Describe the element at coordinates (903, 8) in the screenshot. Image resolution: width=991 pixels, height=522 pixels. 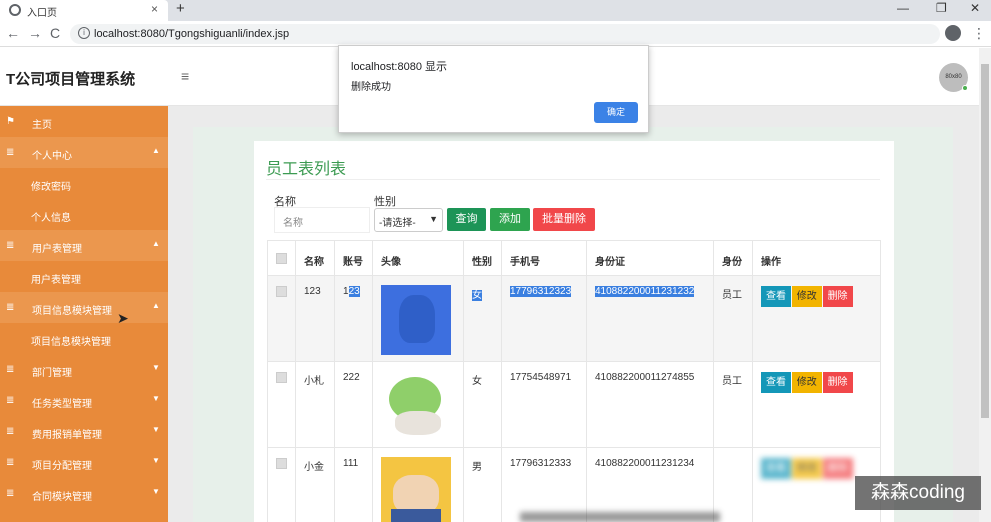
I see `minimize-icon: —` at that location.